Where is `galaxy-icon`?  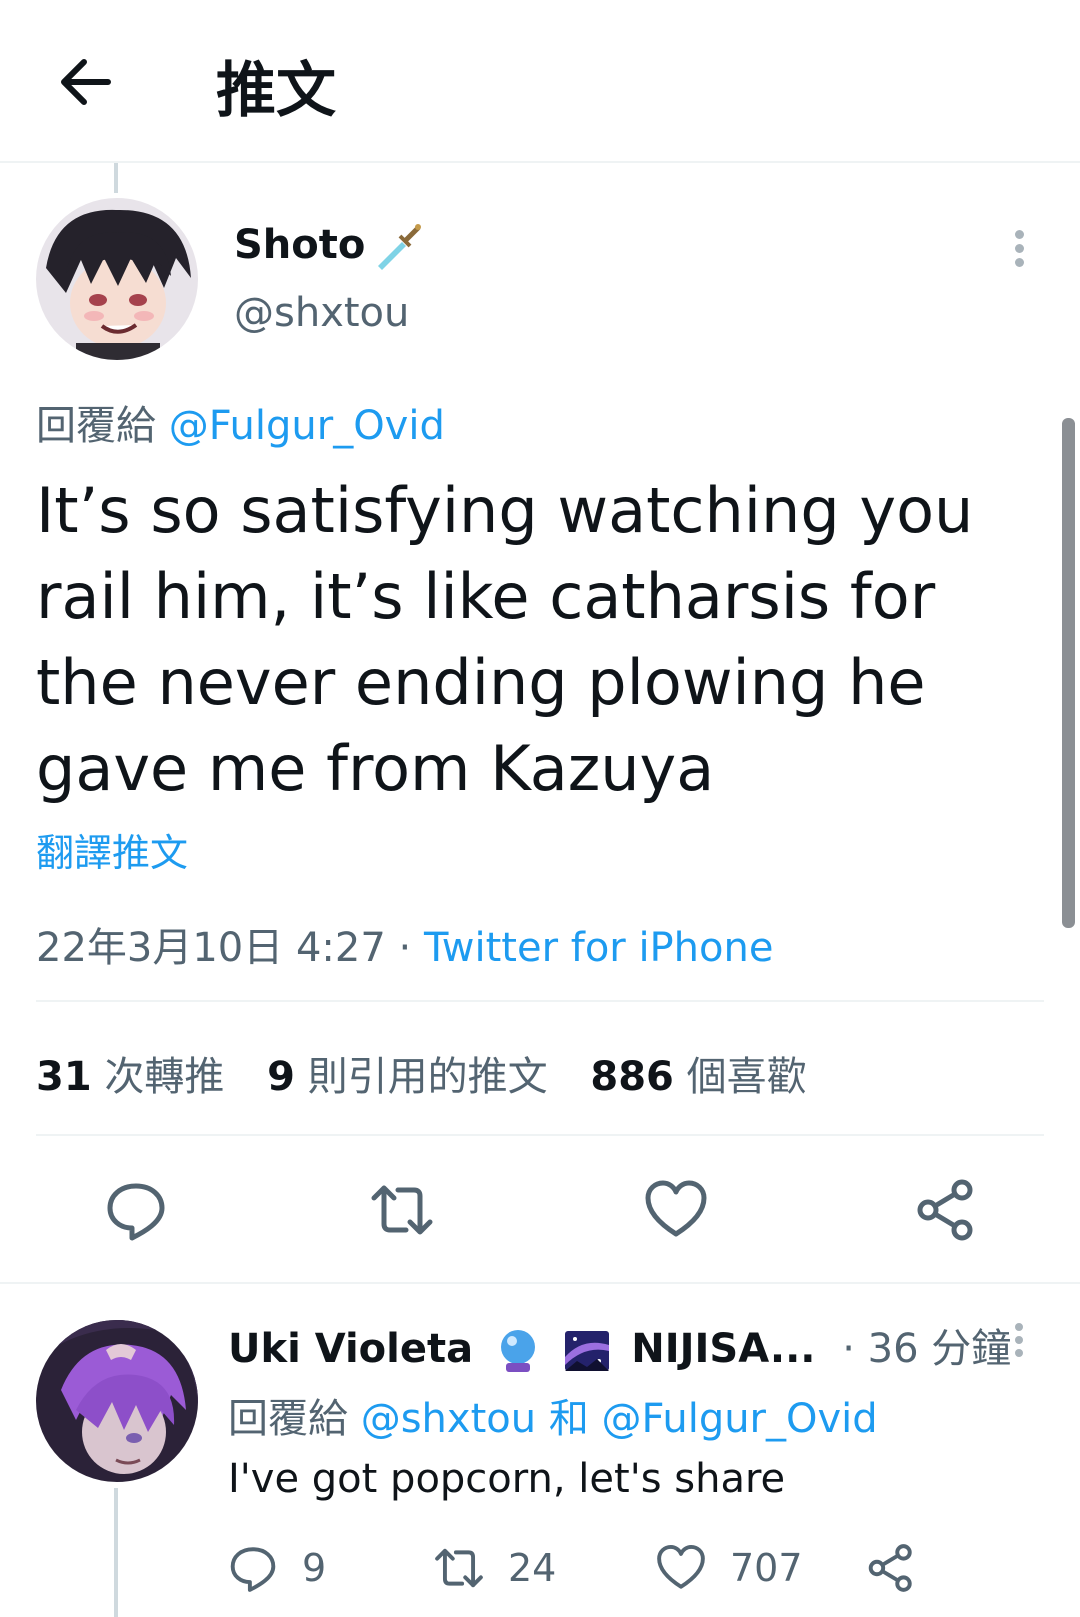
galaxy-icon is located at coordinates (587, 1351).